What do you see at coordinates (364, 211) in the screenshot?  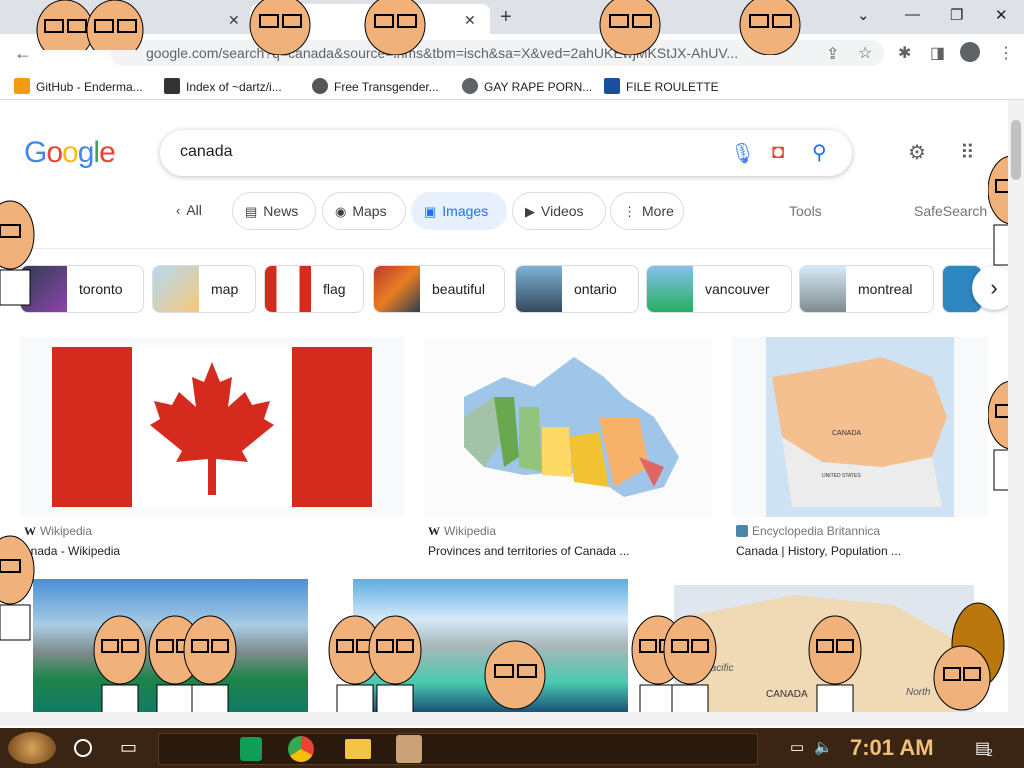 I see `filter-maps: ◉ Maps` at bounding box center [364, 211].